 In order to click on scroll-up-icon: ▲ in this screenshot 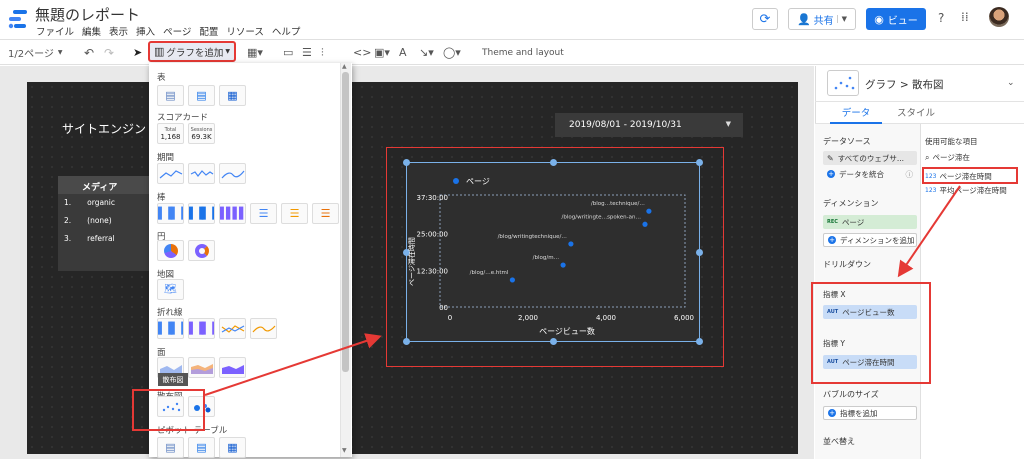, I will do `click(344, 66)`.